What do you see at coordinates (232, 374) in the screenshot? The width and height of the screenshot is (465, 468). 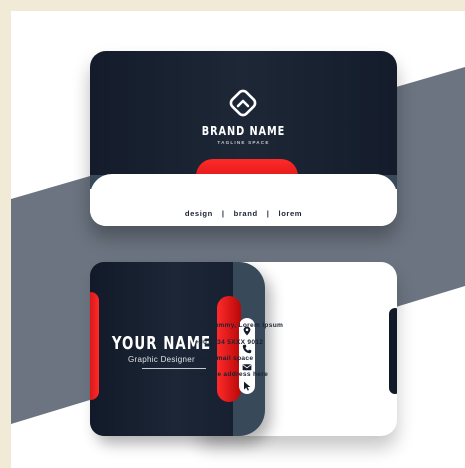 I see `contact-website: website address here` at bounding box center [232, 374].